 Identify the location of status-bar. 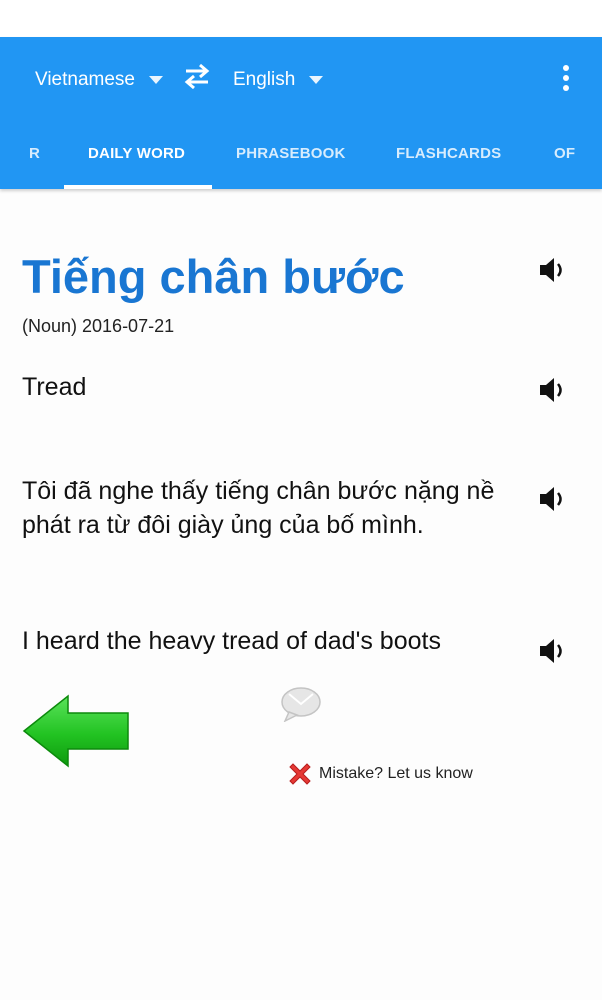
(301, 18).